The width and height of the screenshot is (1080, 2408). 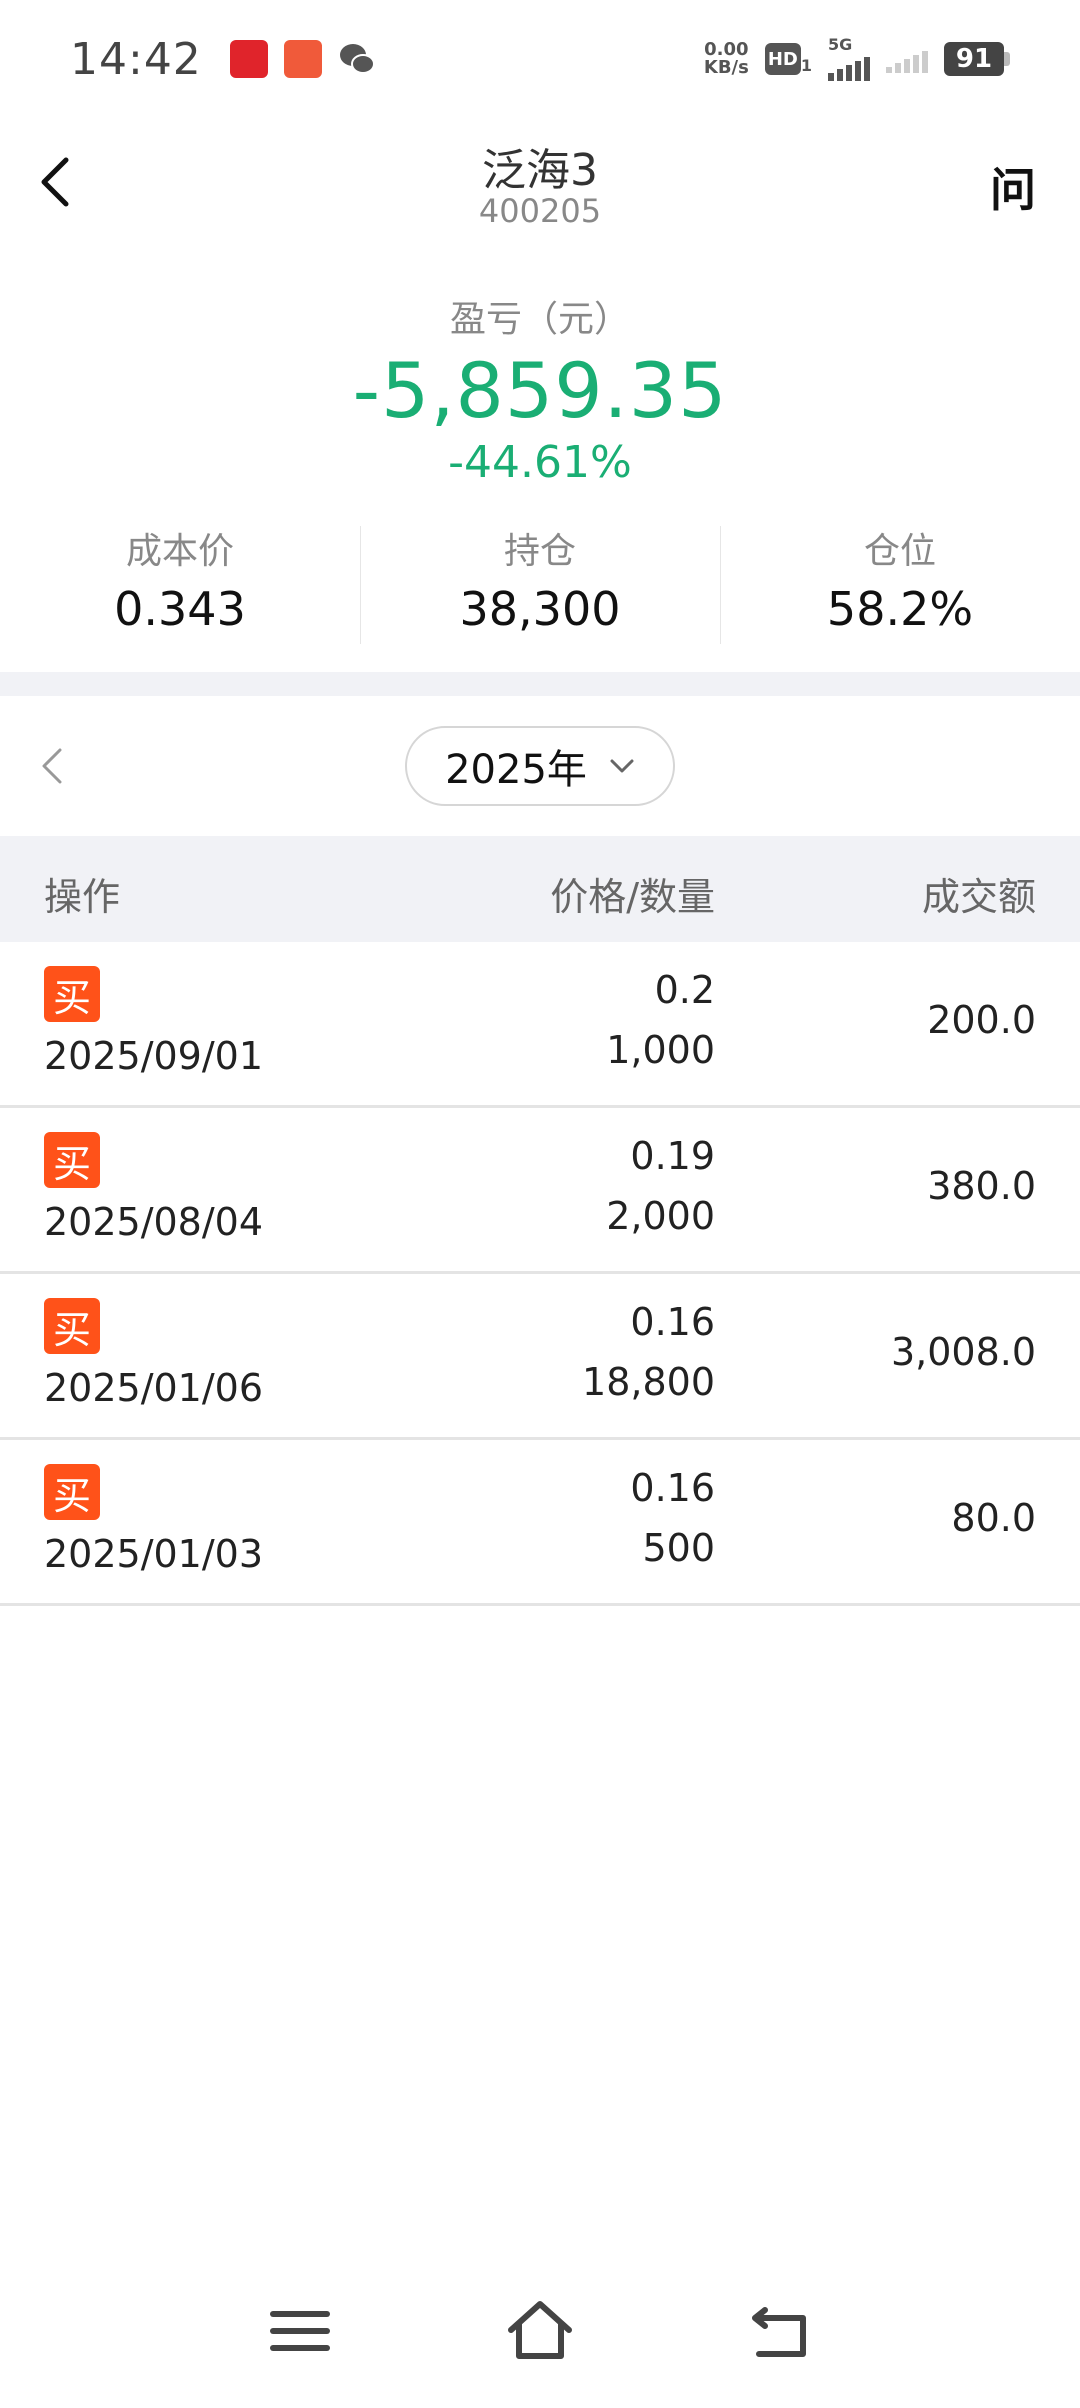 I want to click on position-stats: 成本价 0.343 持仓 38,300 仓位 58.2%, so click(x=540, y=583).